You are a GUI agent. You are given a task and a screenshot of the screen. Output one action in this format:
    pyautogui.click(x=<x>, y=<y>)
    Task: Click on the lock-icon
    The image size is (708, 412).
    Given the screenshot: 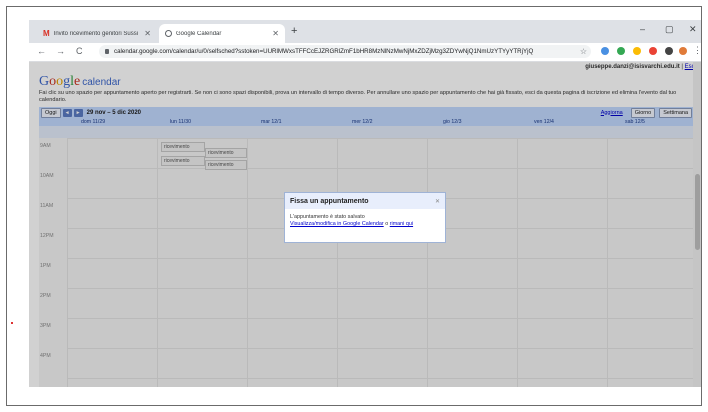 What is the action you would take?
    pyautogui.click(x=107, y=51)
    